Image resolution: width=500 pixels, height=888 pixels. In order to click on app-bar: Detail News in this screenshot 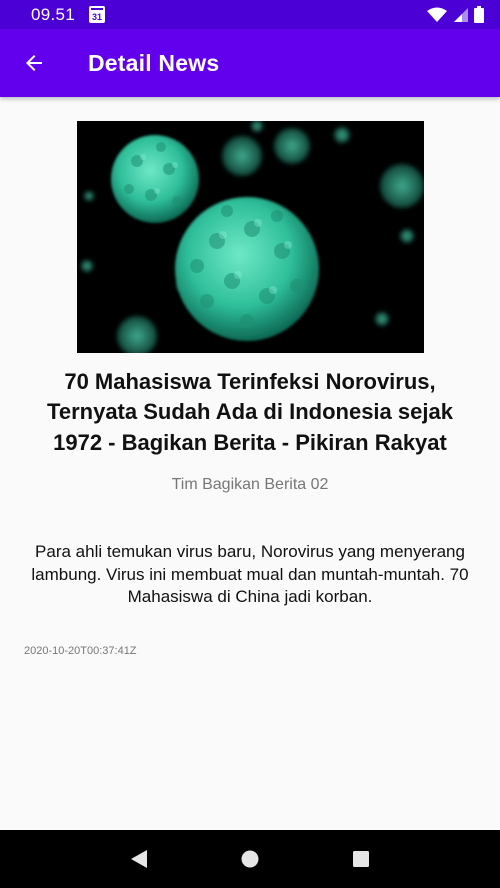, I will do `click(250, 63)`.